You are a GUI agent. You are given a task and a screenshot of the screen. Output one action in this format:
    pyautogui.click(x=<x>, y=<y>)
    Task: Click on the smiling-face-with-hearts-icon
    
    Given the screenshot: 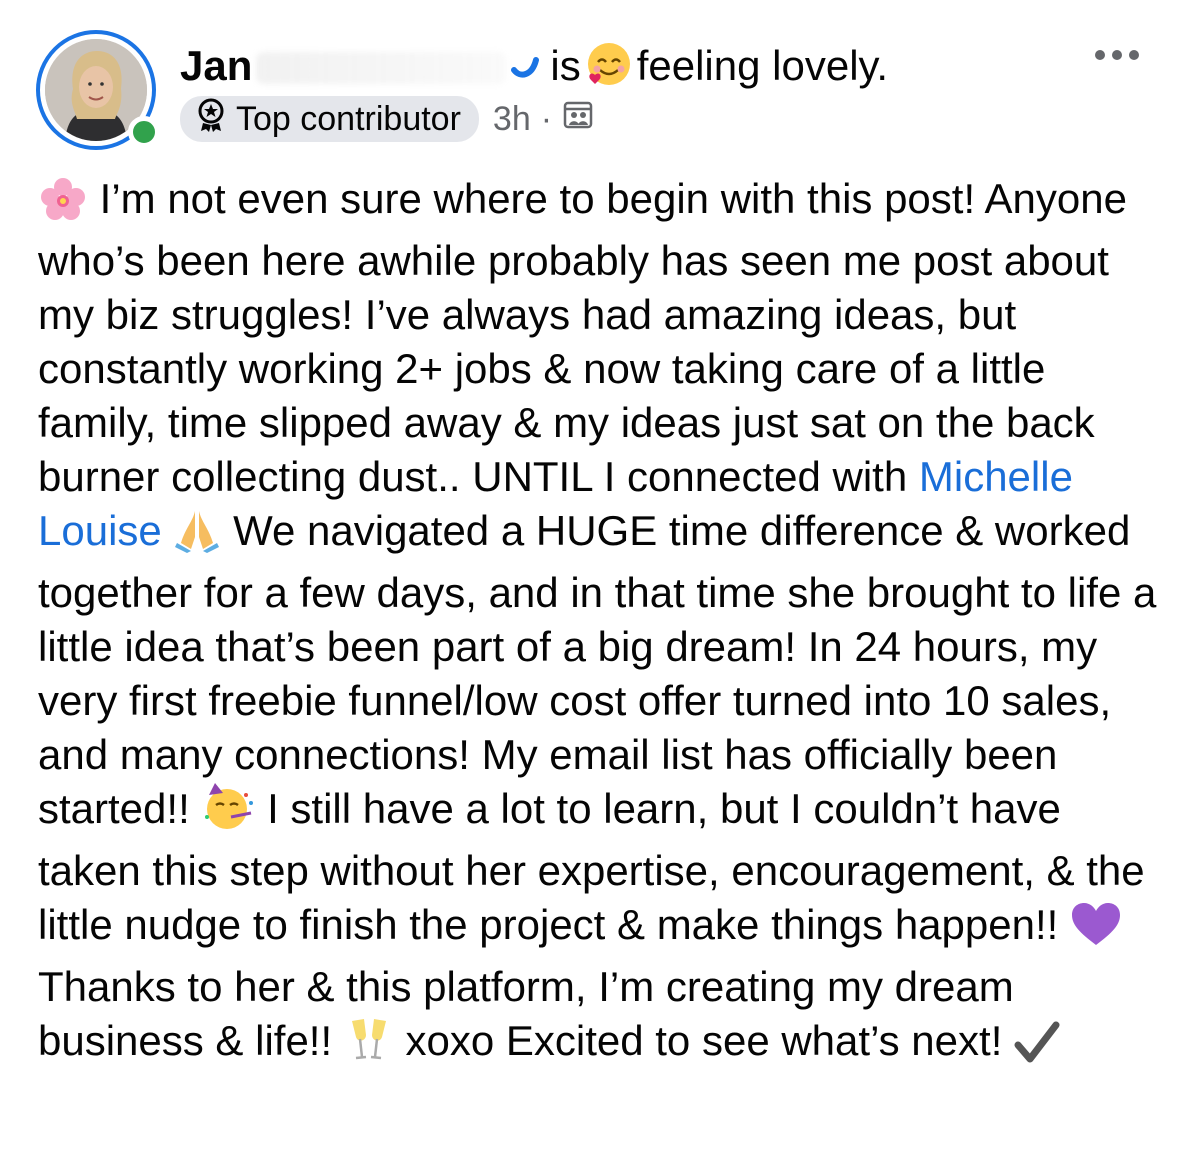 What is the action you would take?
    pyautogui.click(x=609, y=70)
    